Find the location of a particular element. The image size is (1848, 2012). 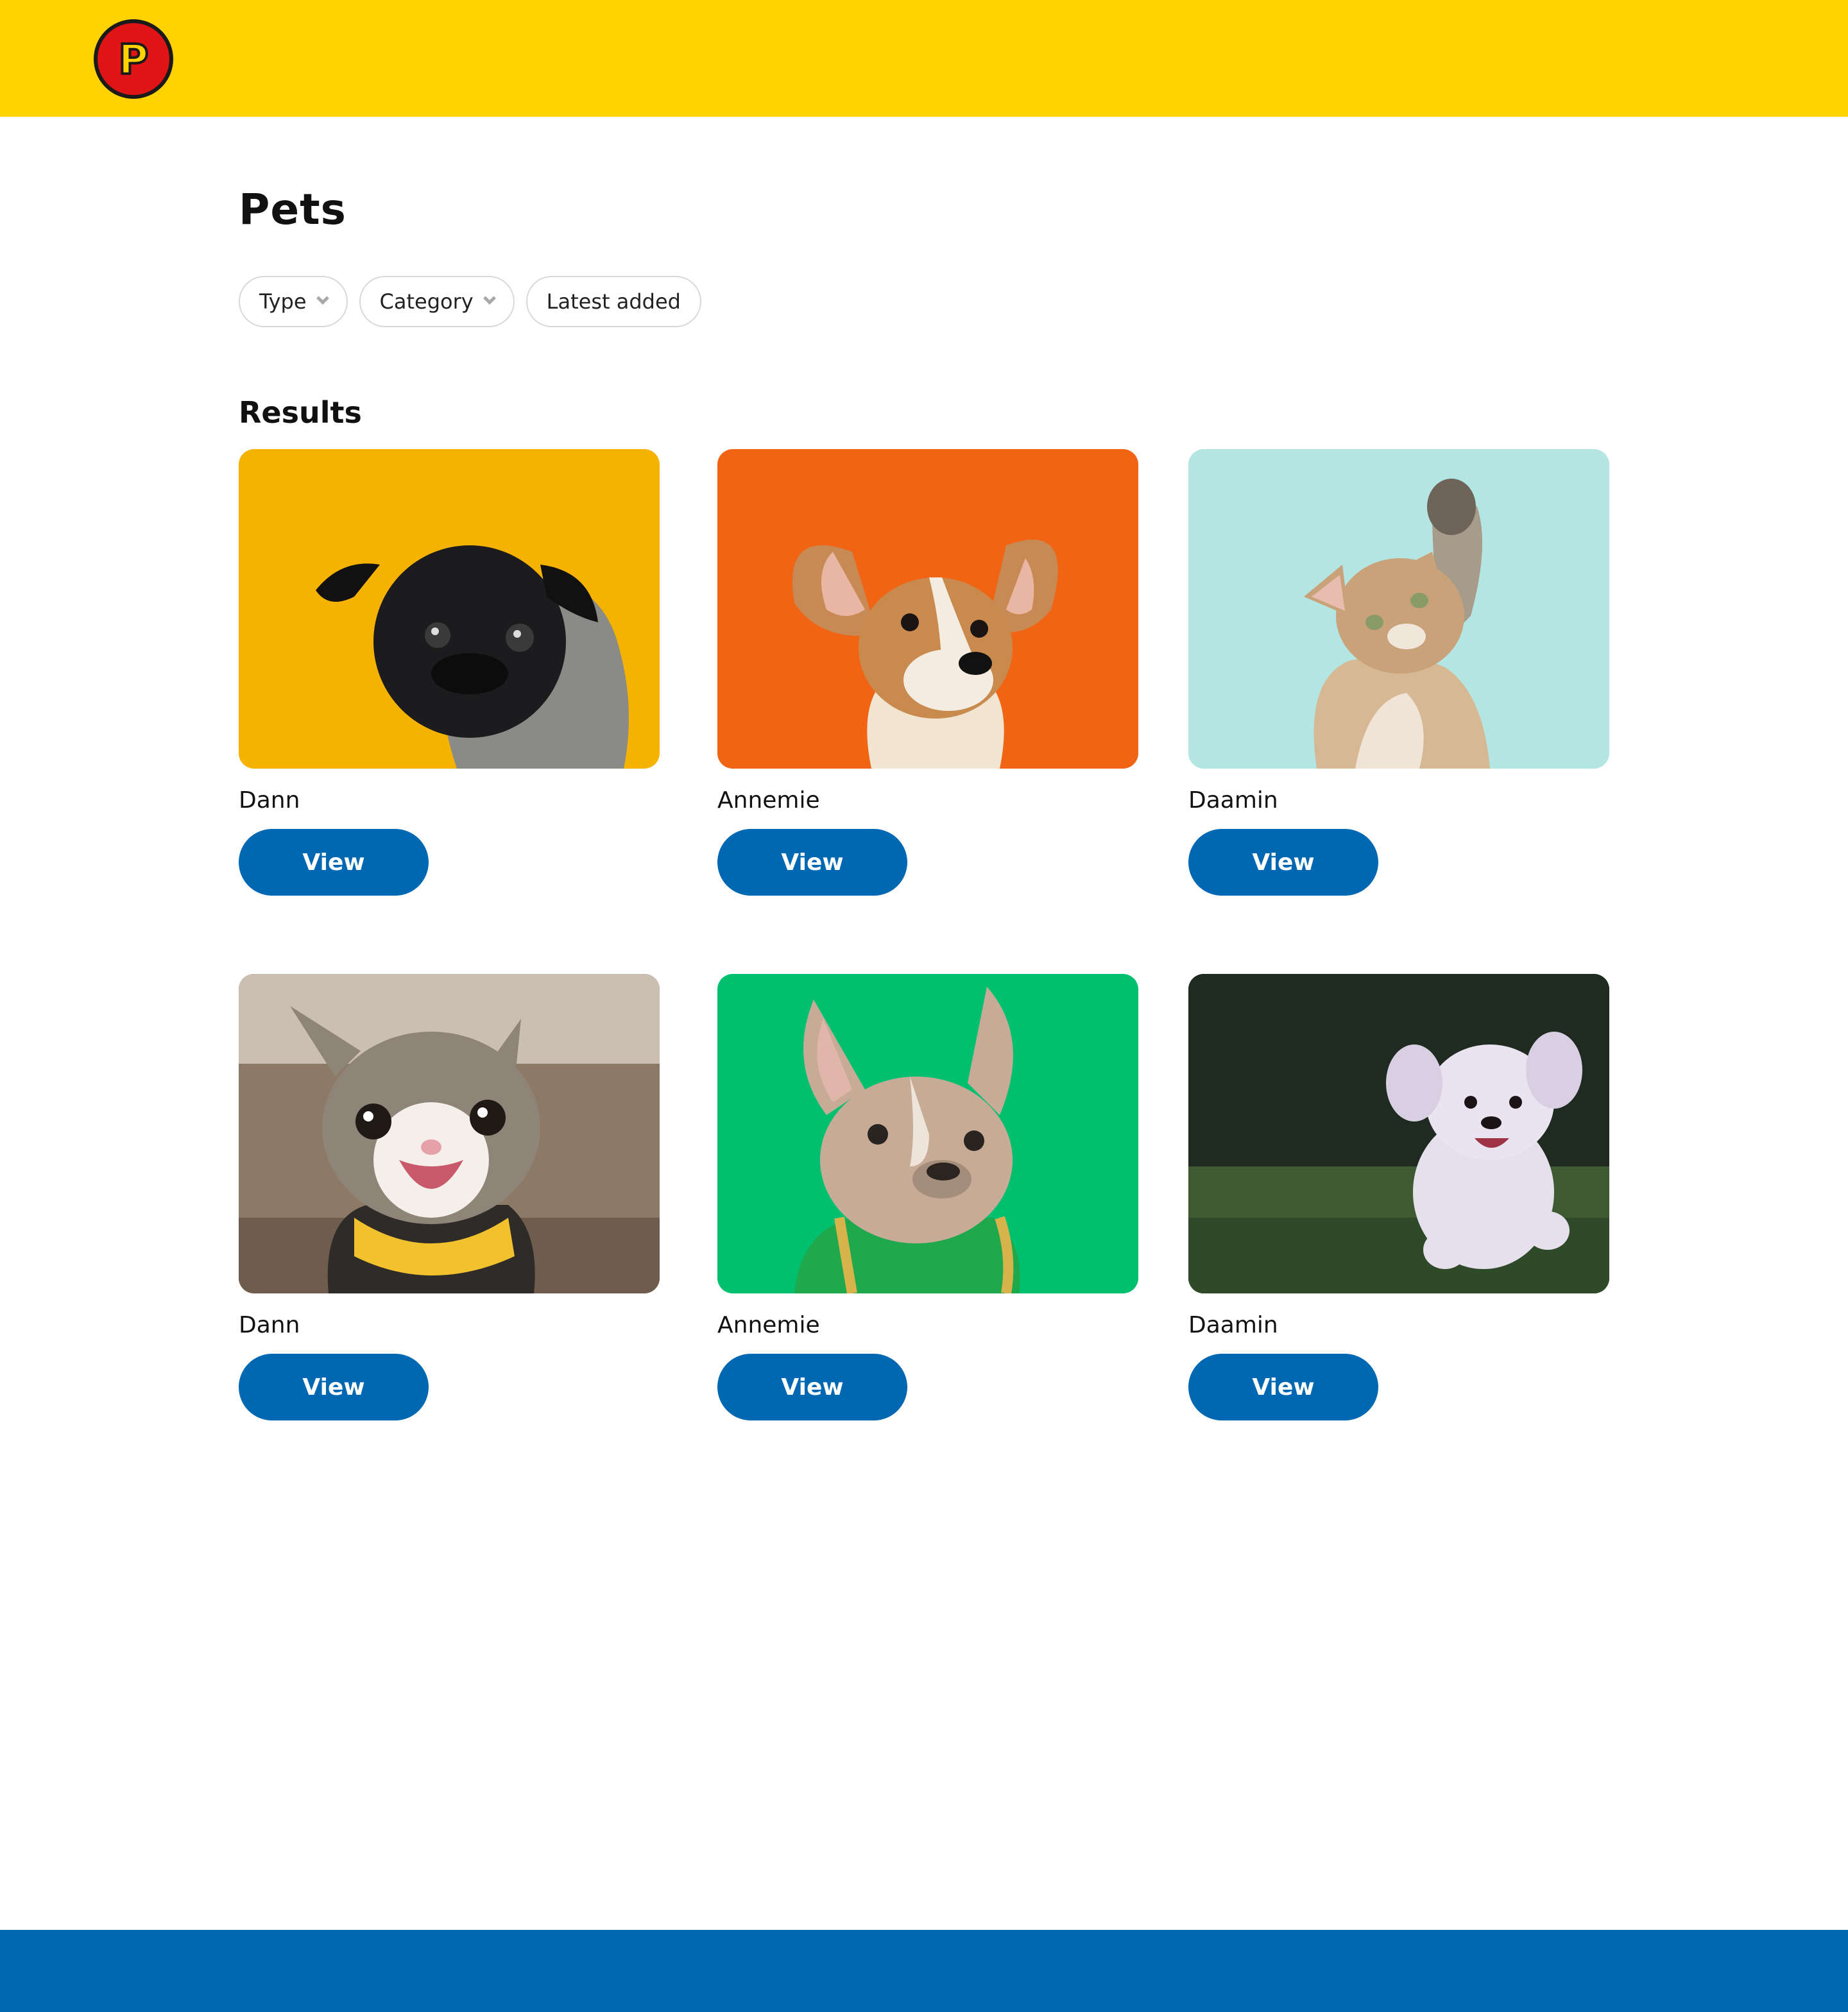

filter-type: Type is located at coordinates (294, 301).